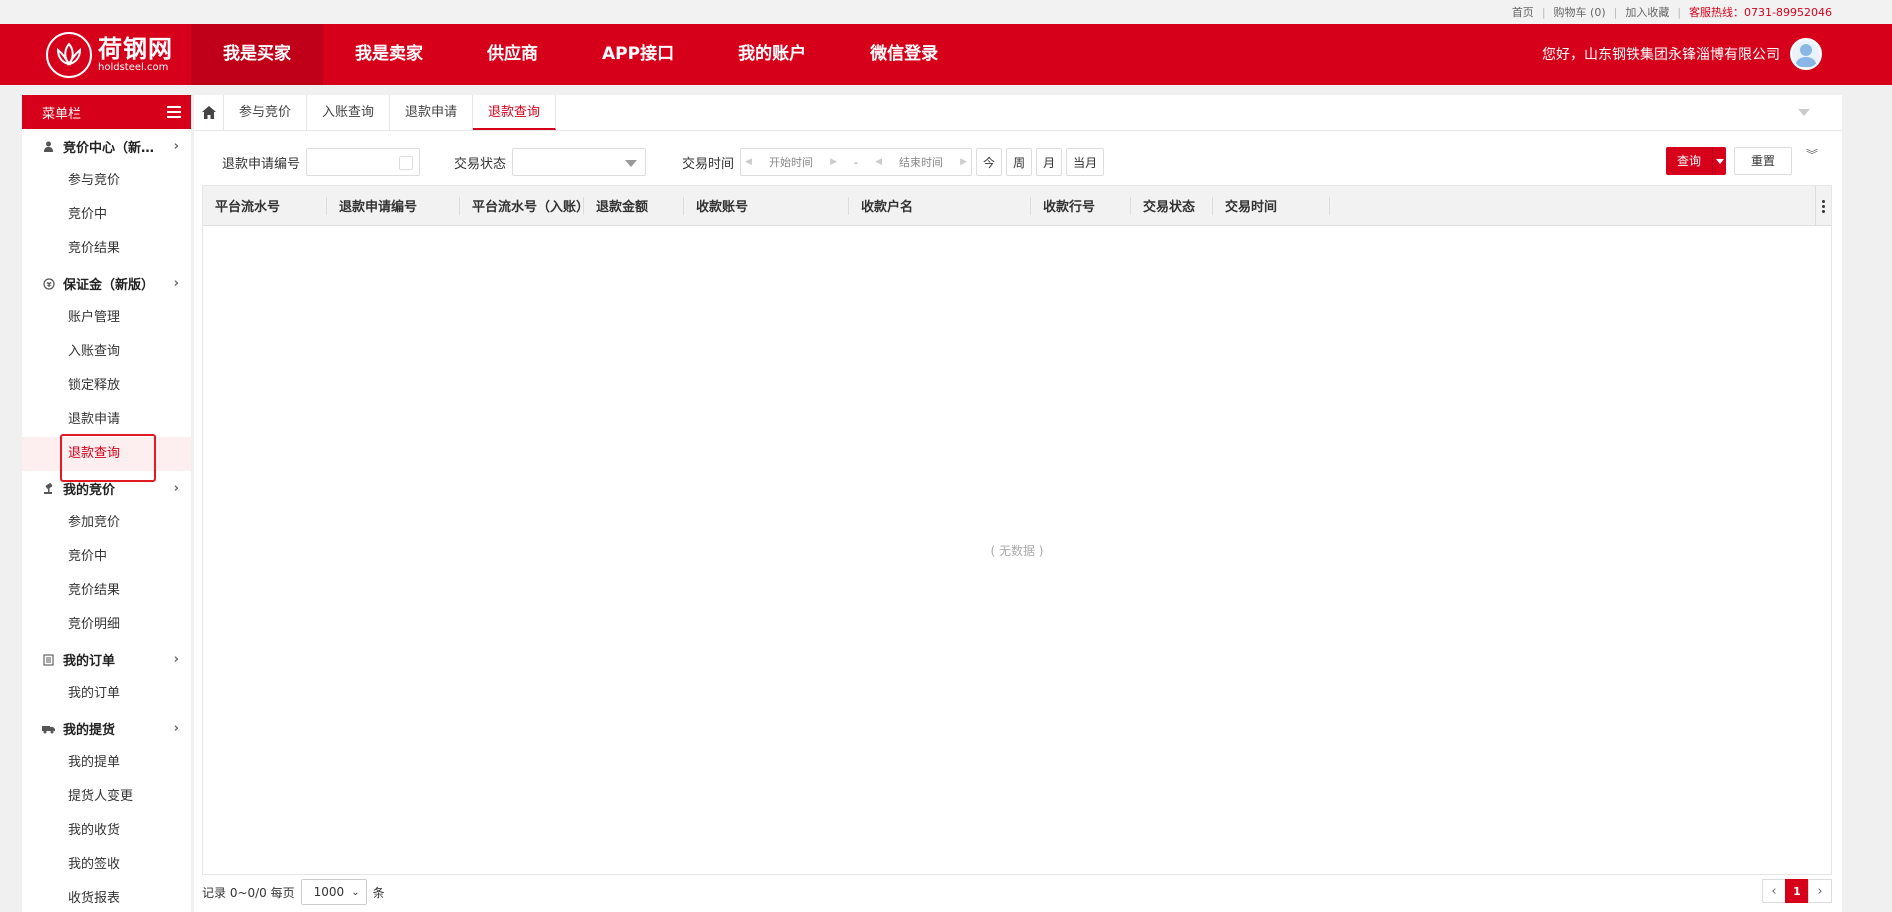 Image resolution: width=1892 pixels, height=912 pixels. What do you see at coordinates (1672, 12) in the screenshot?
I see `top-links: 首页 | 购物车 (0) | 加入收藏 | 客服热线：0731-89952046` at bounding box center [1672, 12].